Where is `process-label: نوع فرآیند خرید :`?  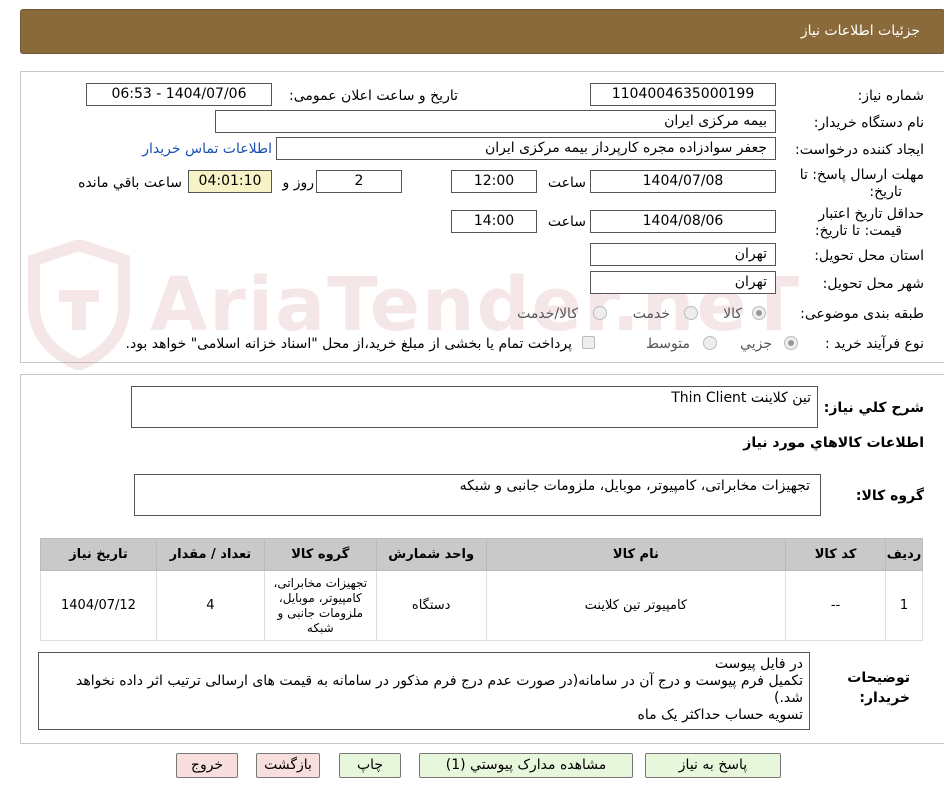 process-label: نوع فرآیند خرید : is located at coordinates (874, 344).